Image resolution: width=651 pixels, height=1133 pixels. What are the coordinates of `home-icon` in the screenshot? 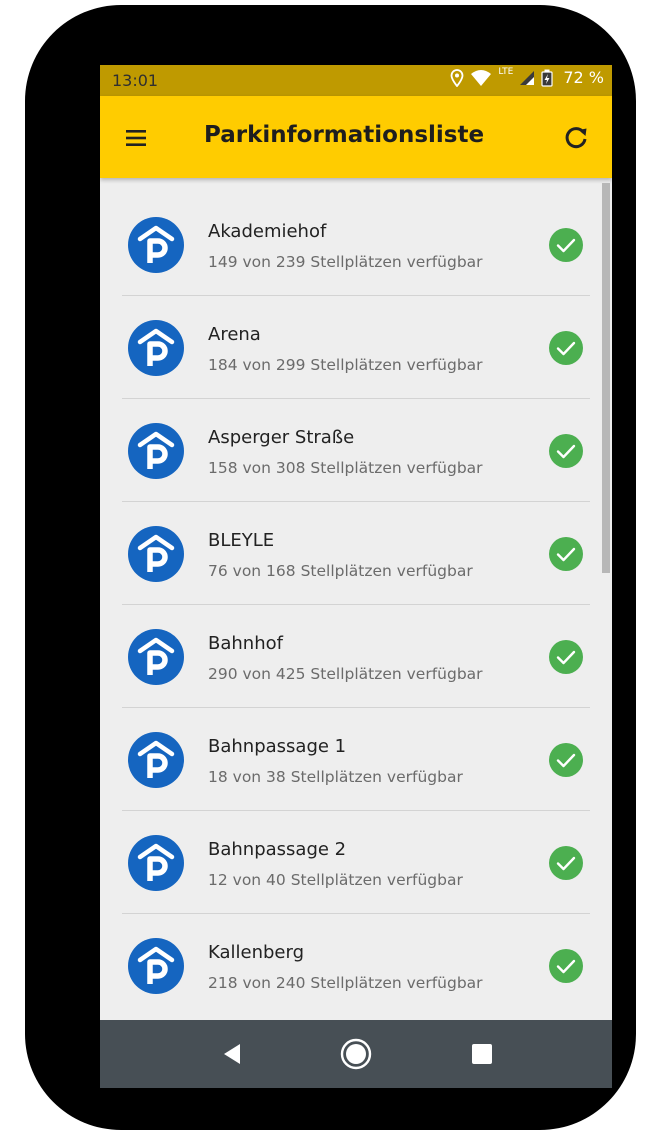 It's located at (356, 1054).